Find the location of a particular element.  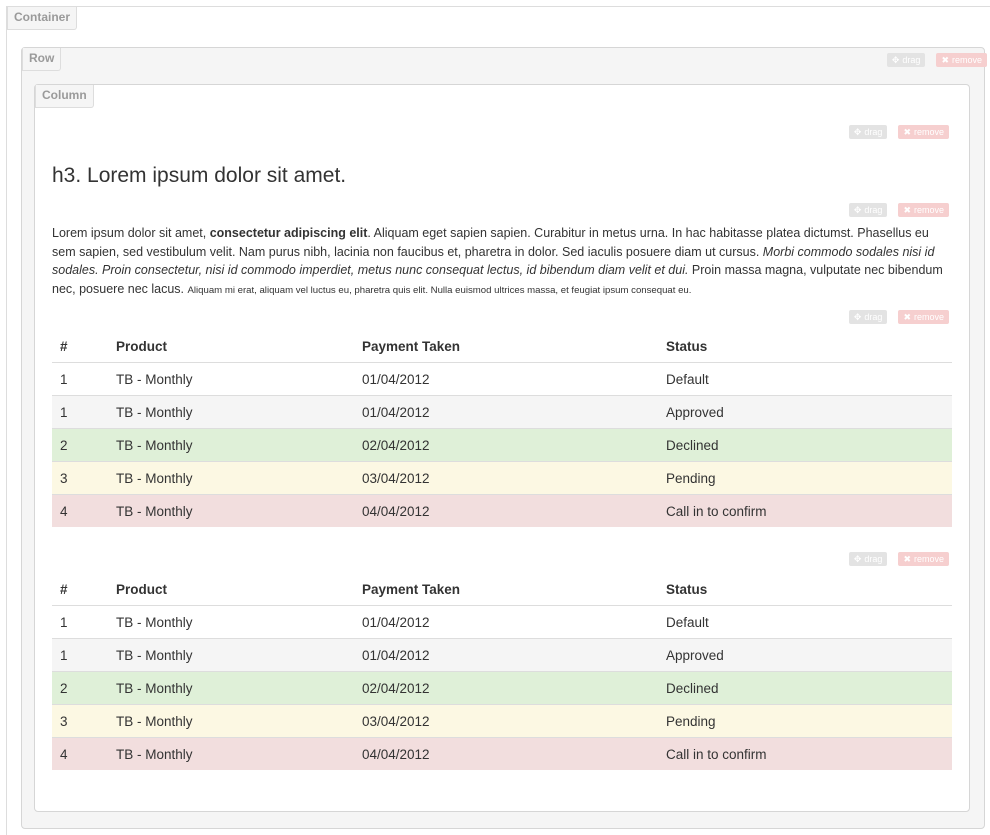

row-label: Row is located at coordinates (42, 59).